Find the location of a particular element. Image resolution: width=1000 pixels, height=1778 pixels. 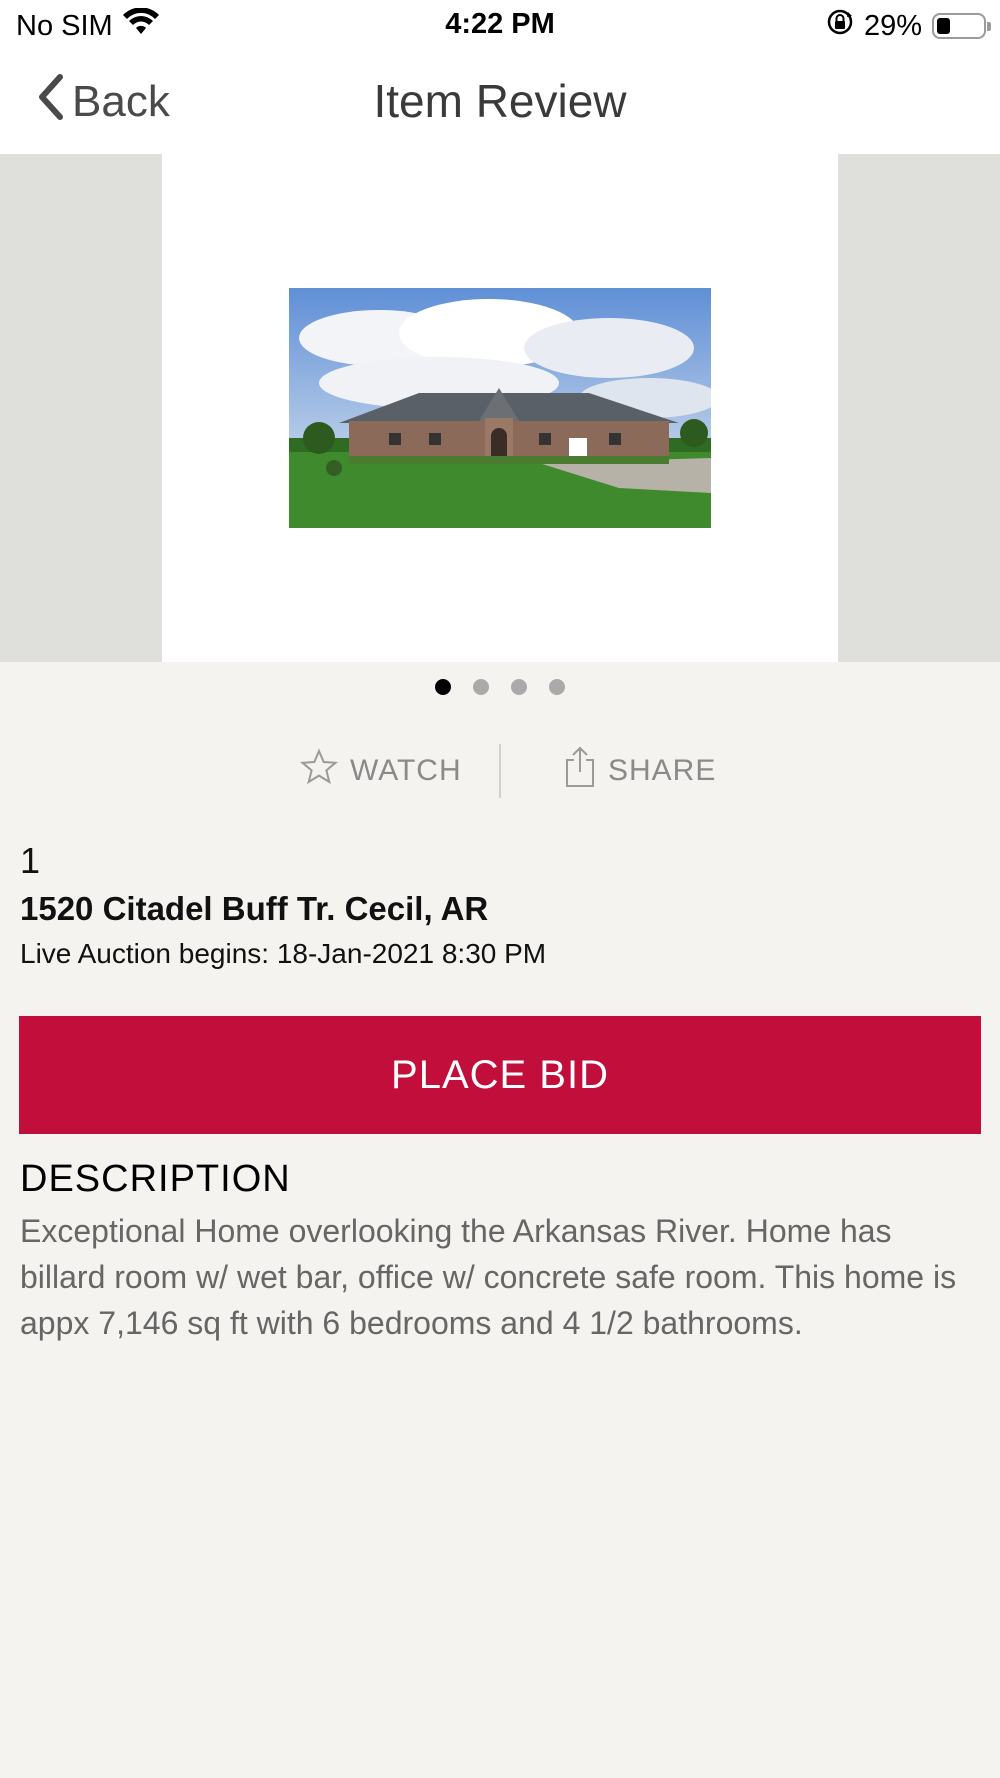

status-bar: No SIM 4:22 PM 29% is located at coordinates (500, 26).